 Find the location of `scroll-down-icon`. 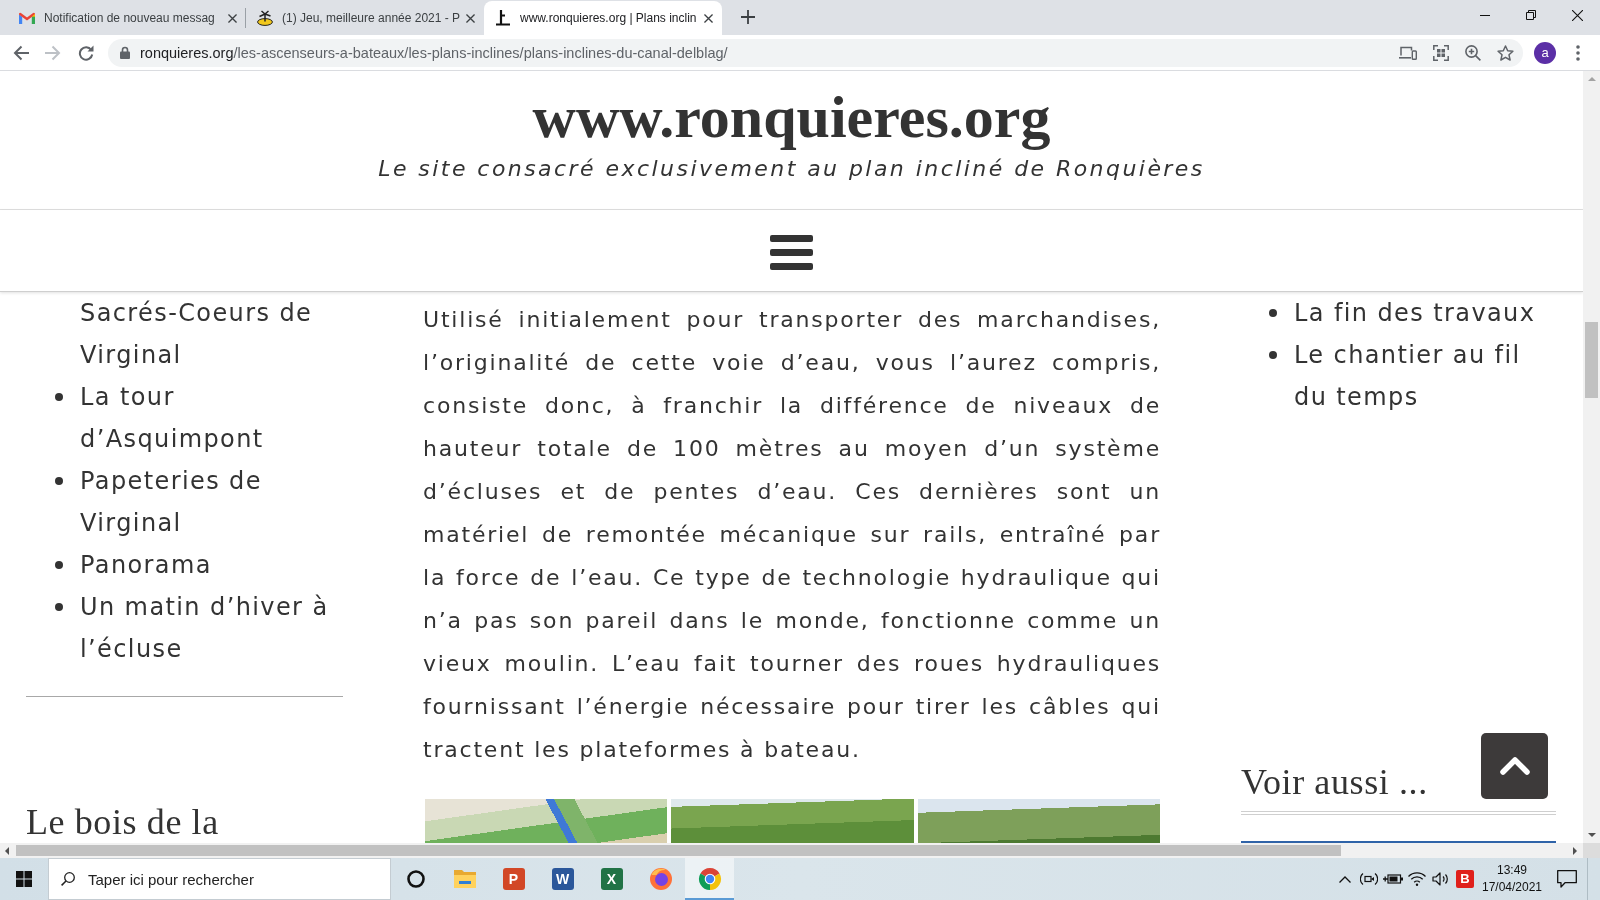

scroll-down-icon is located at coordinates (1591, 835).